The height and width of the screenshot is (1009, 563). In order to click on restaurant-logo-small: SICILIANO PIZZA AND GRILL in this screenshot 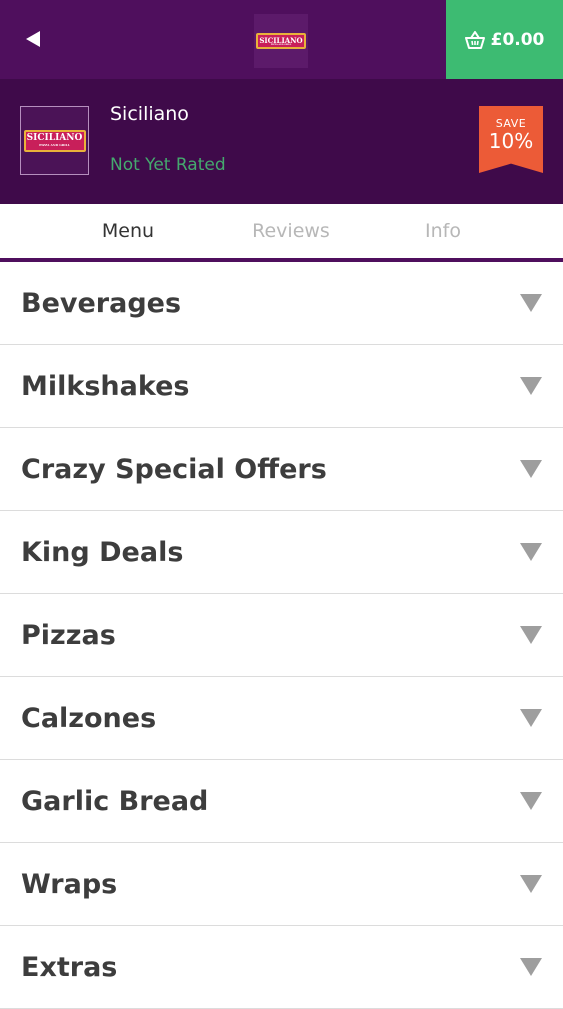, I will do `click(281, 41)`.